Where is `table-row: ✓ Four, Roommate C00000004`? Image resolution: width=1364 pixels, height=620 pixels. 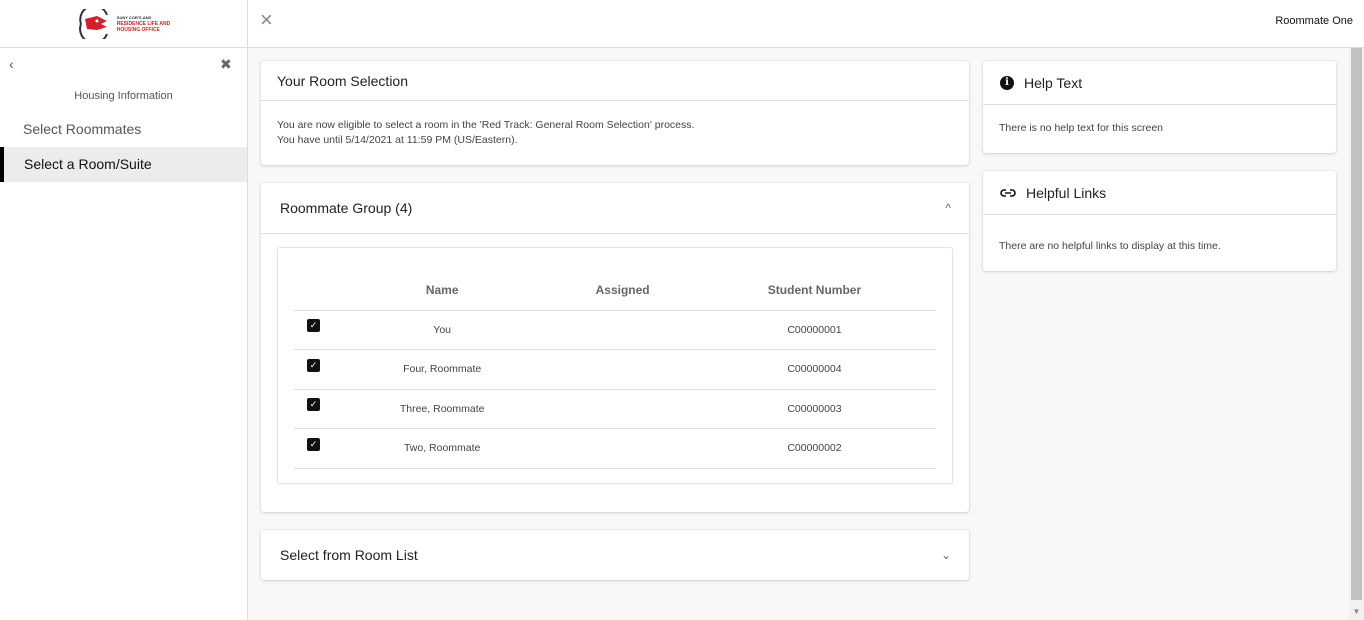
table-row: ✓ Four, Roommate C00000004 is located at coordinates (615, 369).